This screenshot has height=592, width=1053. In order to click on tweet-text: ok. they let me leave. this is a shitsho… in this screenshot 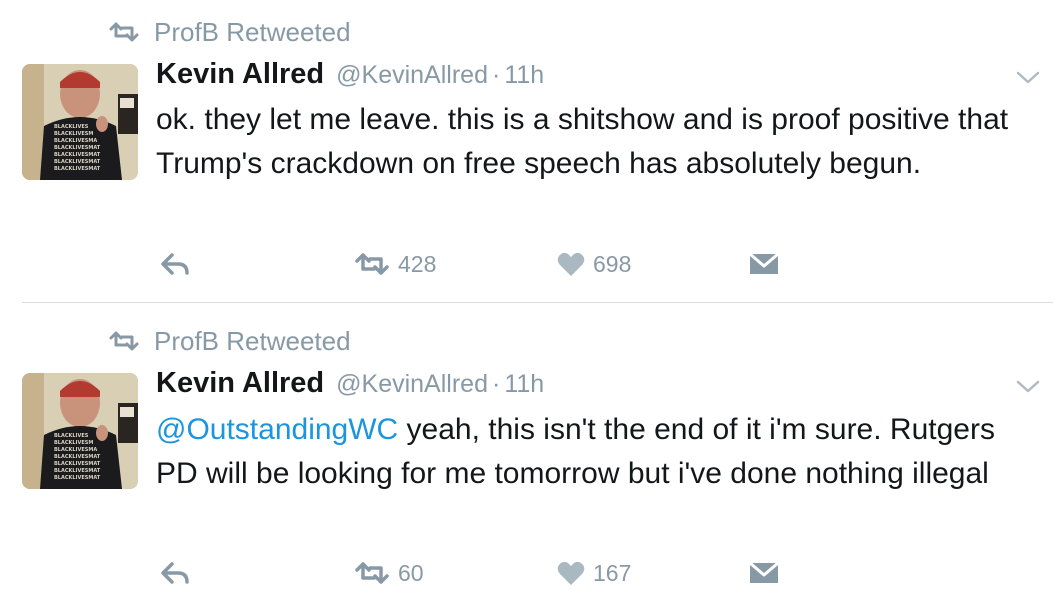, I will do `click(596, 142)`.